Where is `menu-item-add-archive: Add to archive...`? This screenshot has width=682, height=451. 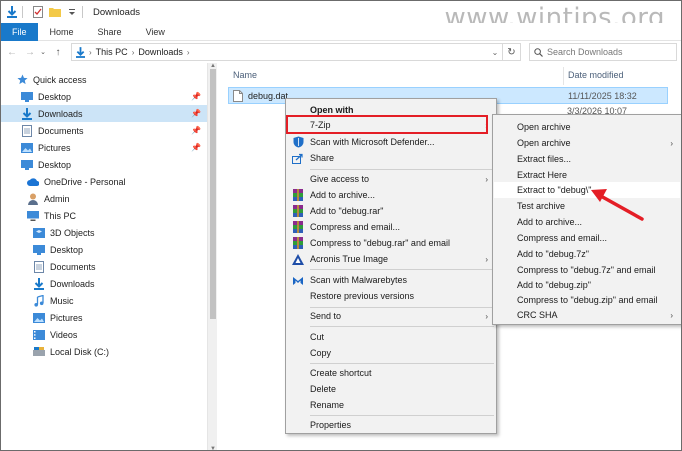
menu-item-add-archive: Add to archive... is located at coordinates (391, 195).